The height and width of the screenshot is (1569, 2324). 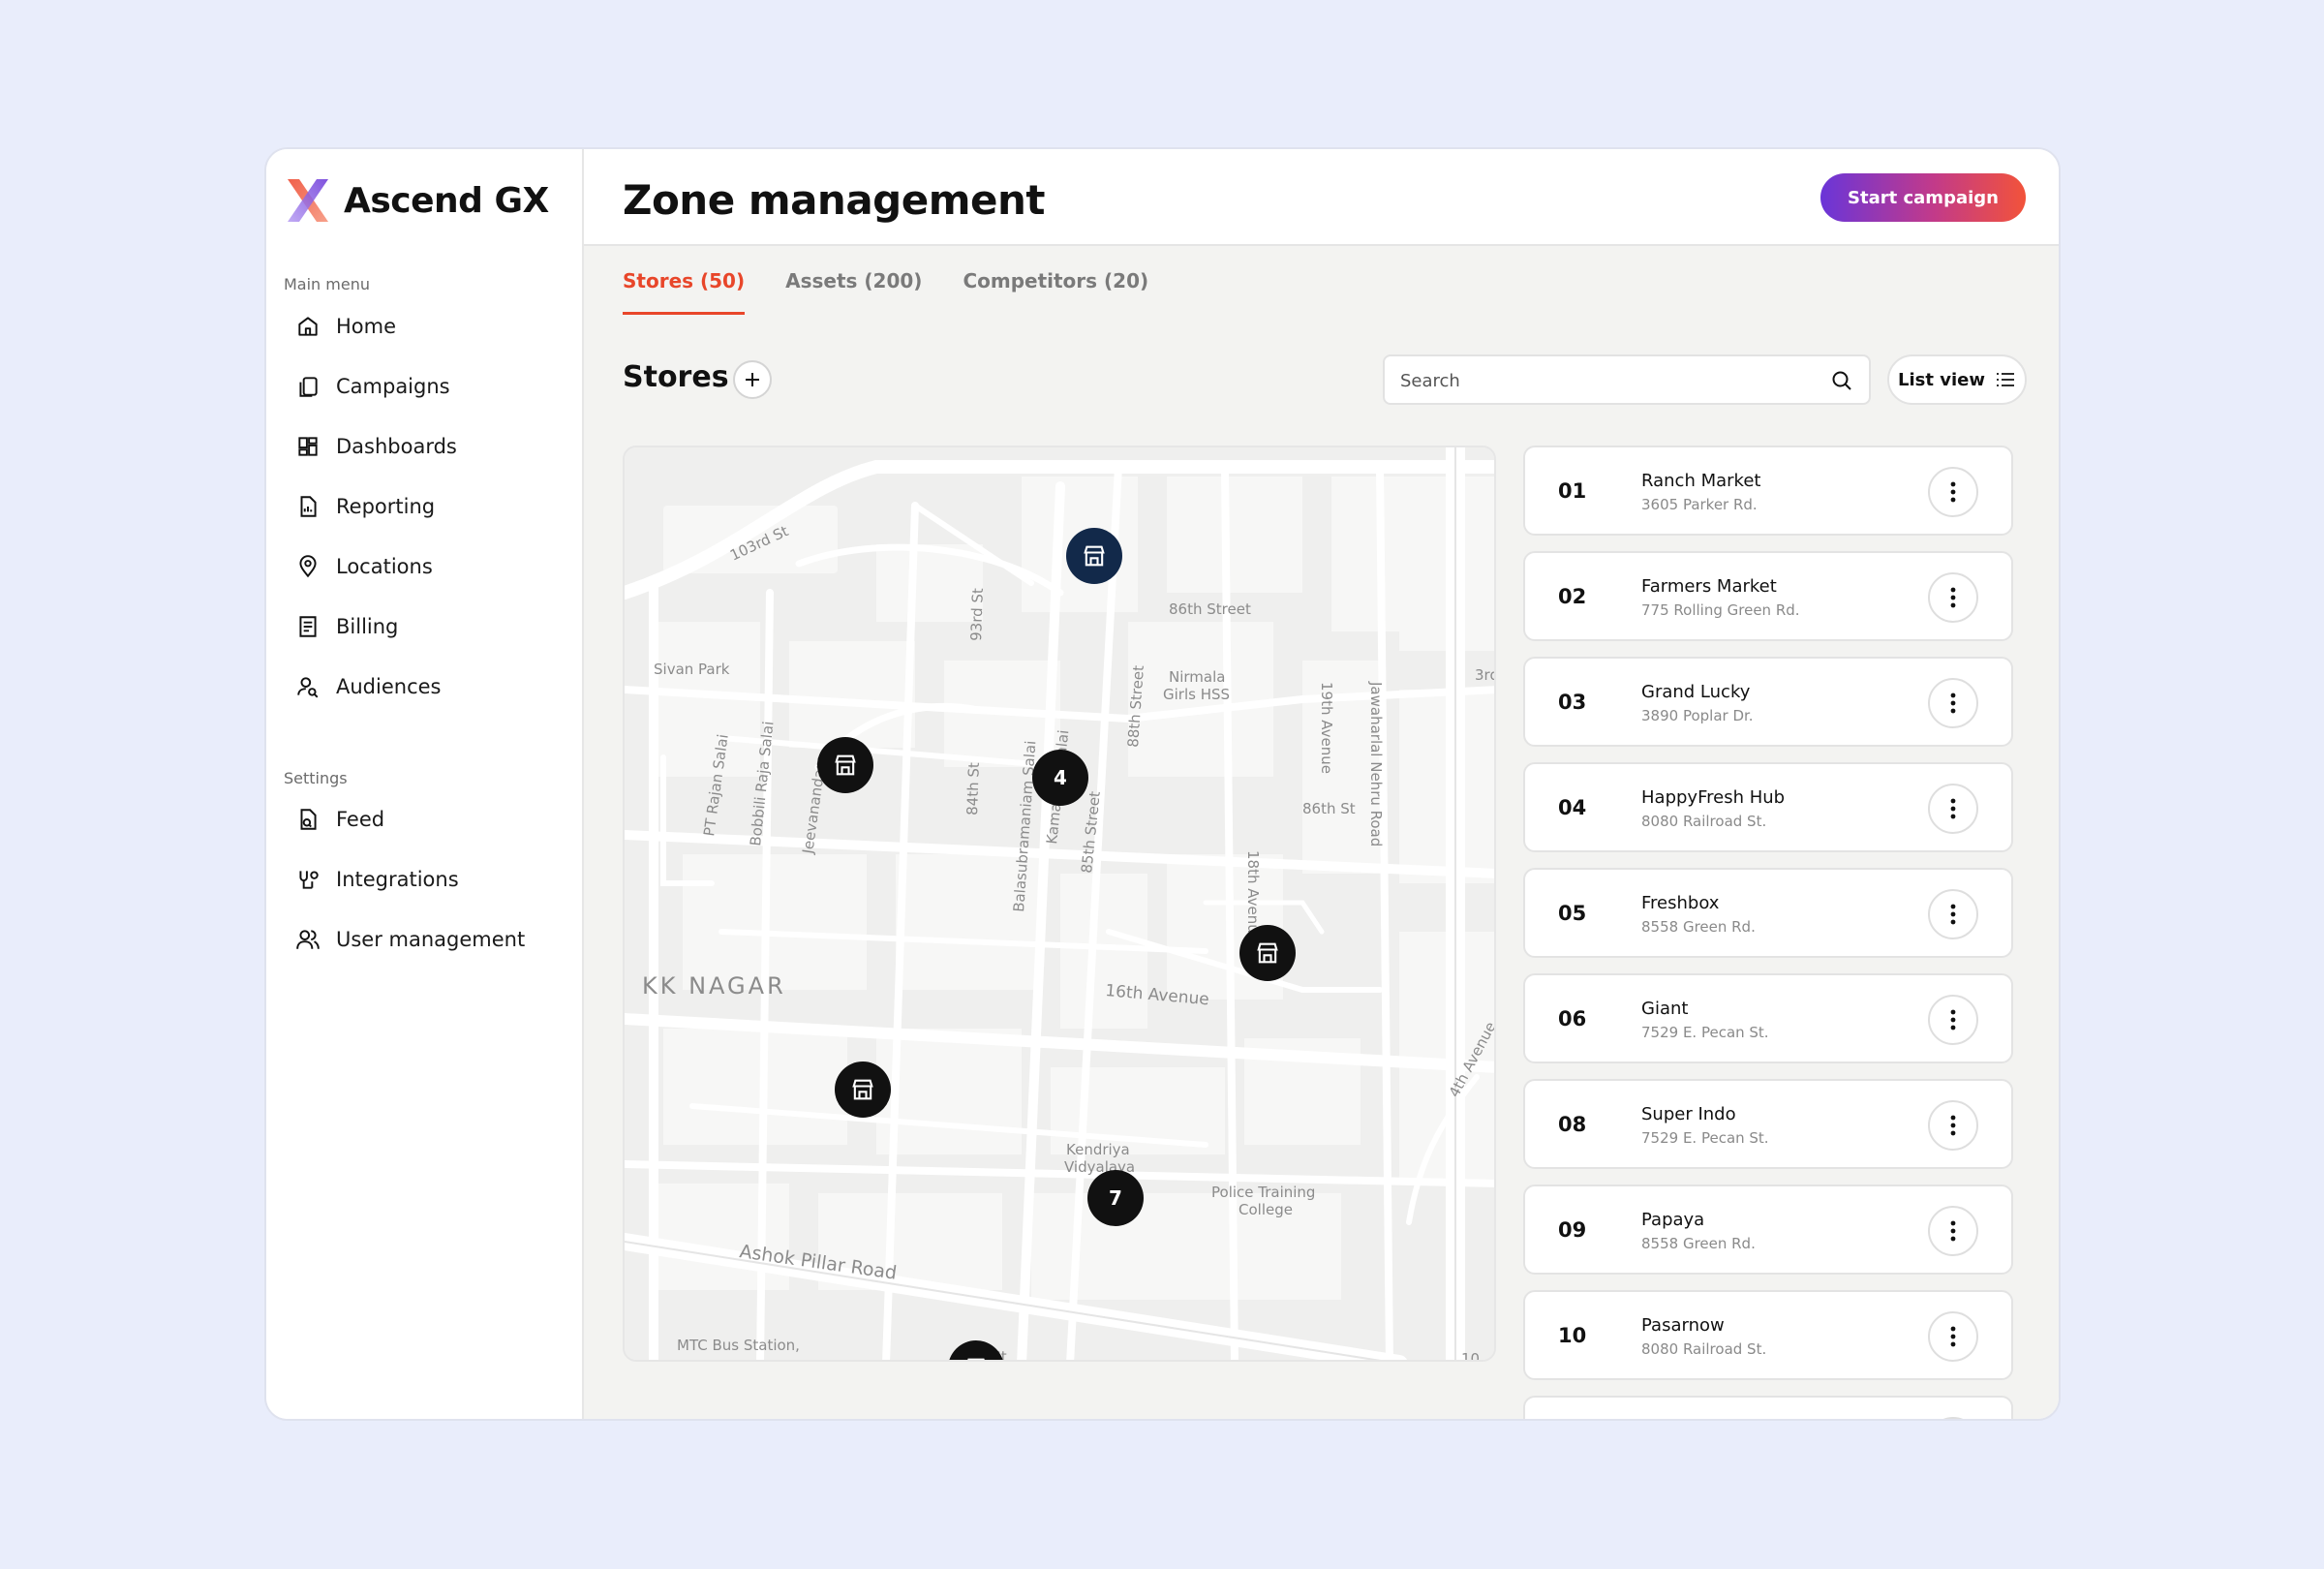 What do you see at coordinates (753, 379) in the screenshot?
I see `add-store-button` at bounding box center [753, 379].